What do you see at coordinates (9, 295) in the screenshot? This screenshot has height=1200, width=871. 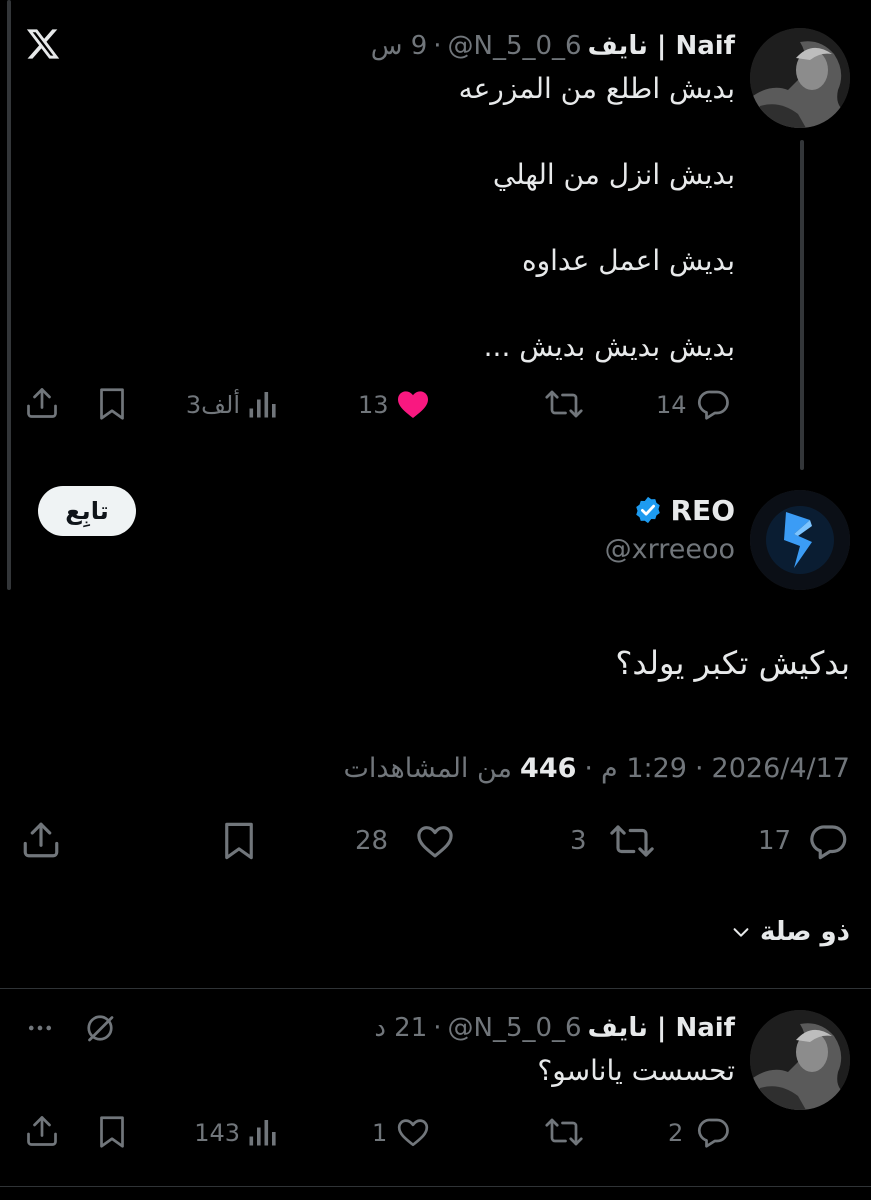 I see `quote-thread-line` at bounding box center [9, 295].